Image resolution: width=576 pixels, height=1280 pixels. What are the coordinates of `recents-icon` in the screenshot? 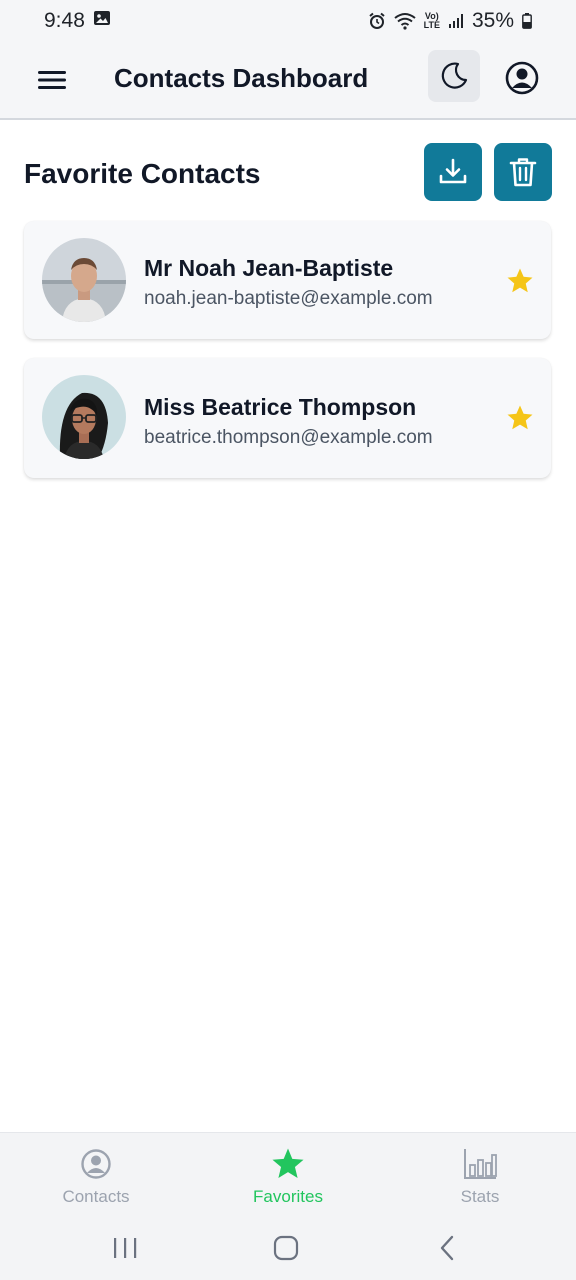 It's located at (125, 1248).